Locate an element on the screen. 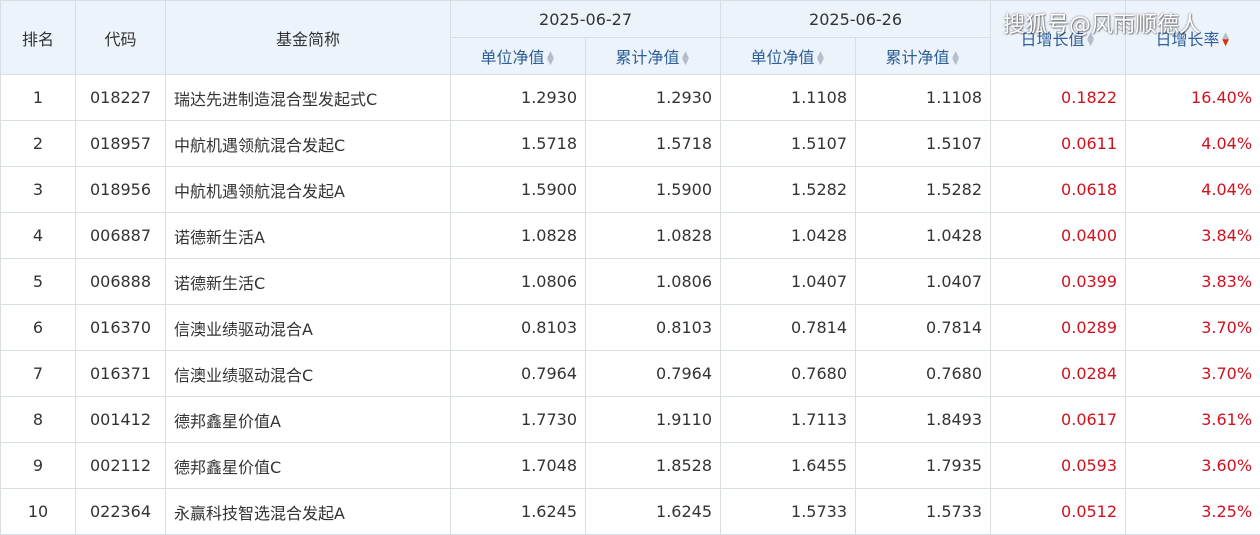 This screenshot has width=1260, height=535. acc-nav-previous-cell: 0.7814 is located at coordinates (923, 328).